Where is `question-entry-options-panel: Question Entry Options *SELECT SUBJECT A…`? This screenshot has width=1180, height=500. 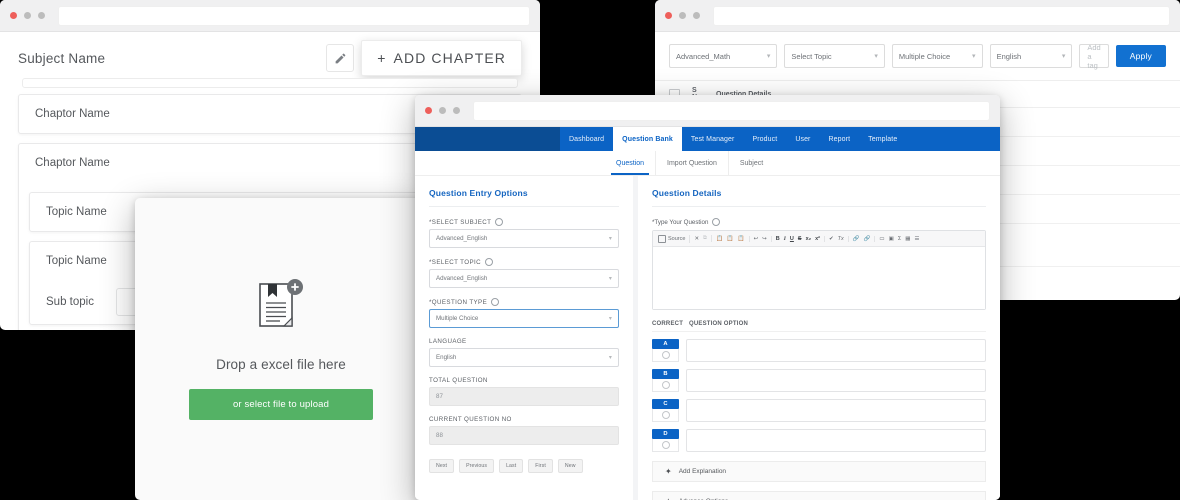 question-entry-options-panel: Question Entry Options *SELECT SUBJECT A… is located at coordinates (524, 338).